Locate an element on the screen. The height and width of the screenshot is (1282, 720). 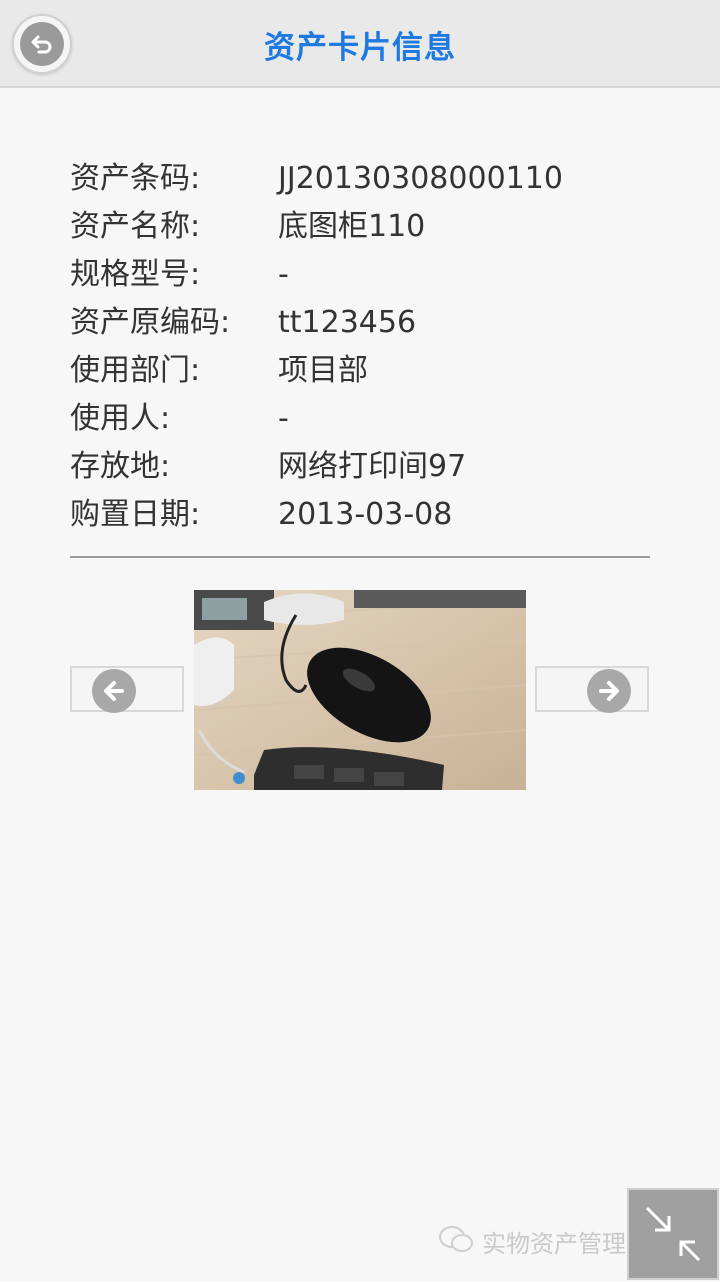
asset-row-barcode: 资产条码: JJ20130308000110 is located at coordinates (360, 179).